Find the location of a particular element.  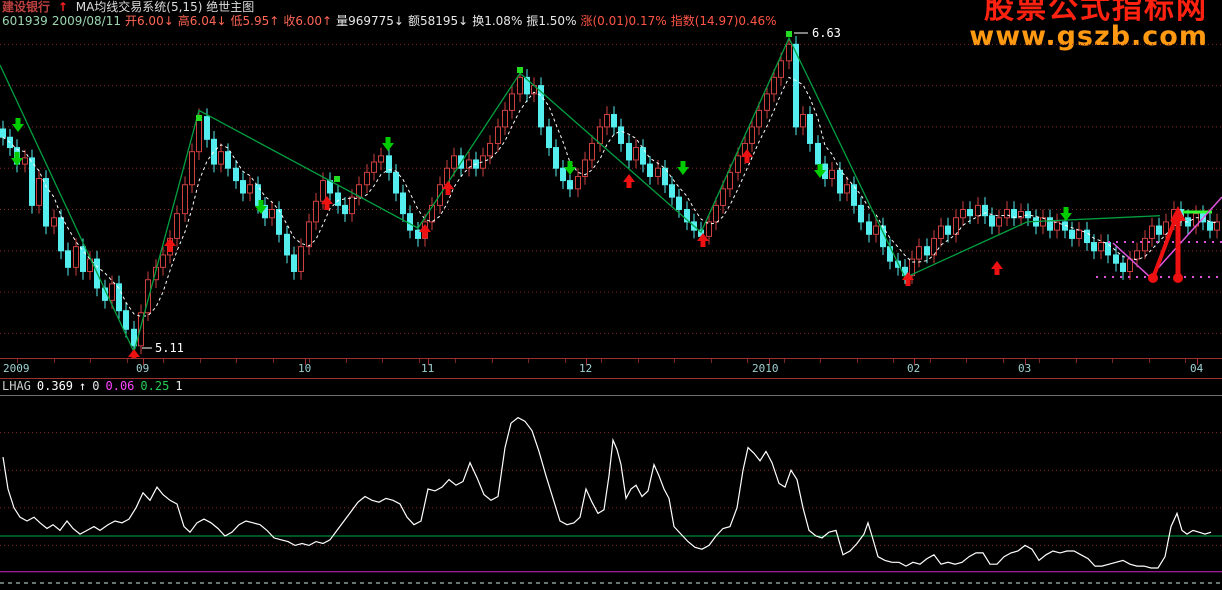

quote-change: 涨(0.01)0.17% is located at coordinates (623, 21).